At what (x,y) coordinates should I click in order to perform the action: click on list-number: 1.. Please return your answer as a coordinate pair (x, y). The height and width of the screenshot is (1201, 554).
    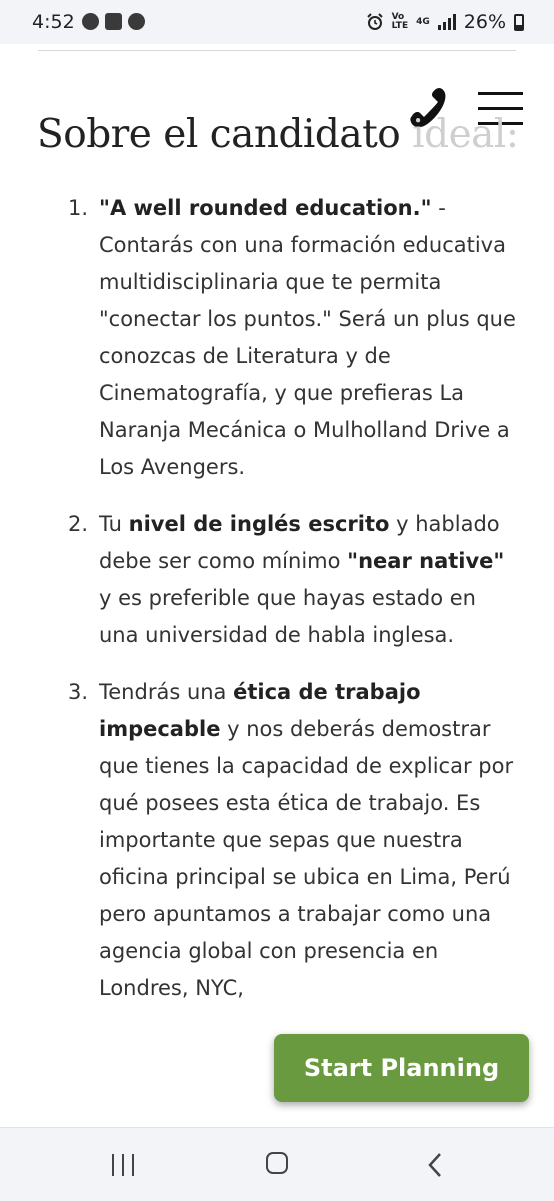
    Looking at the image, I should click on (78, 208).